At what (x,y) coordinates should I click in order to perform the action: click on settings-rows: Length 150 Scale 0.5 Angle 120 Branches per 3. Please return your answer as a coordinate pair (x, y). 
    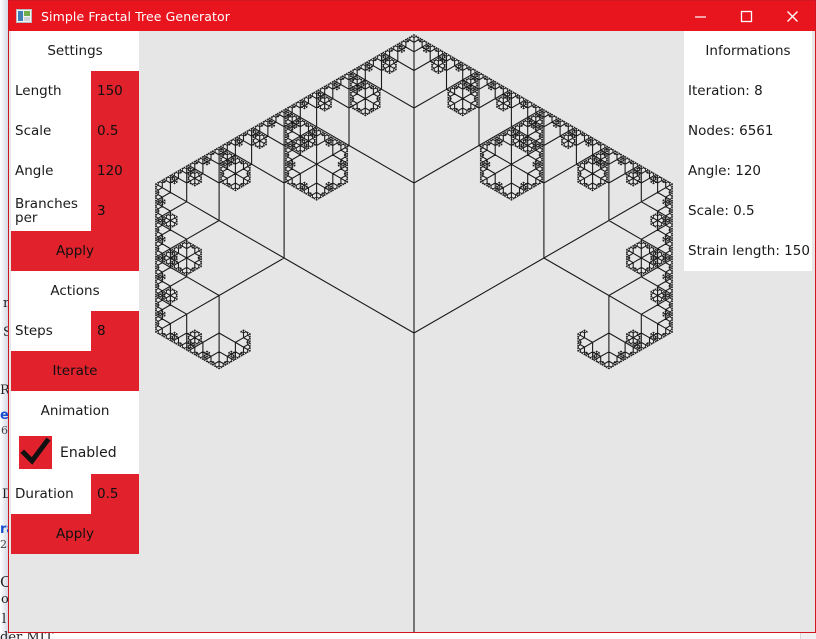
    Looking at the image, I should click on (75, 151).